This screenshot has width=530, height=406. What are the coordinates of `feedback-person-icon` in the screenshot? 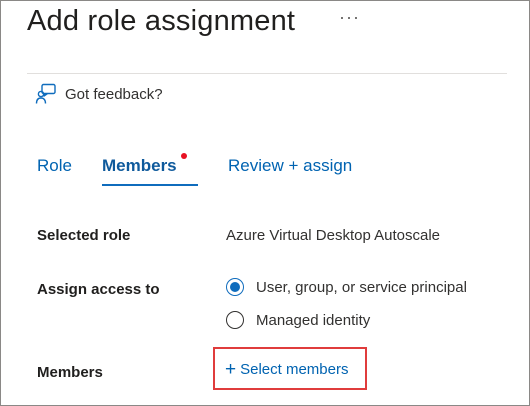 It's located at (46, 94).